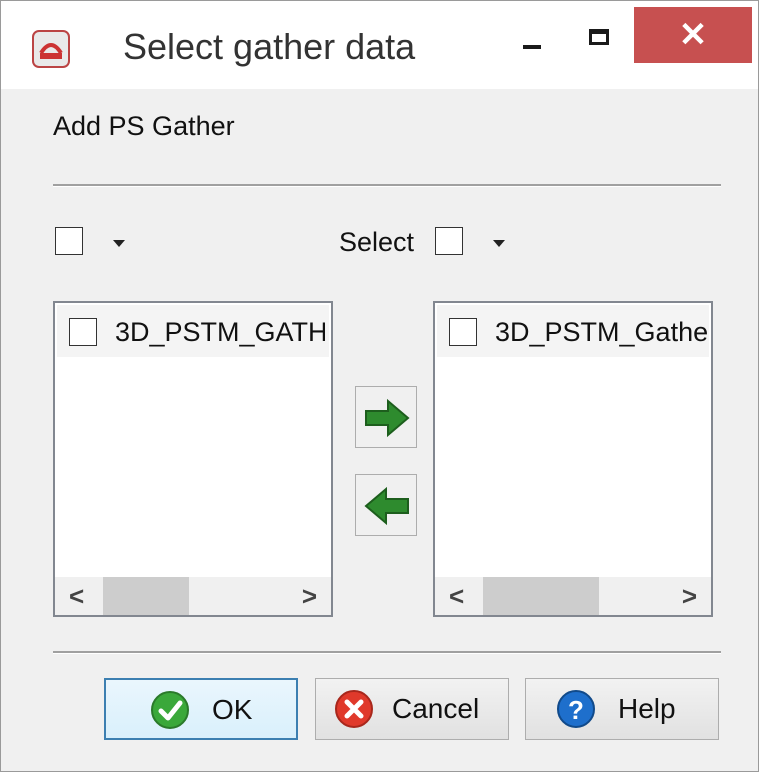 The height and width of the screenshot is (772, 759). I want to click on close-icon: ✕, so click(693, 35).